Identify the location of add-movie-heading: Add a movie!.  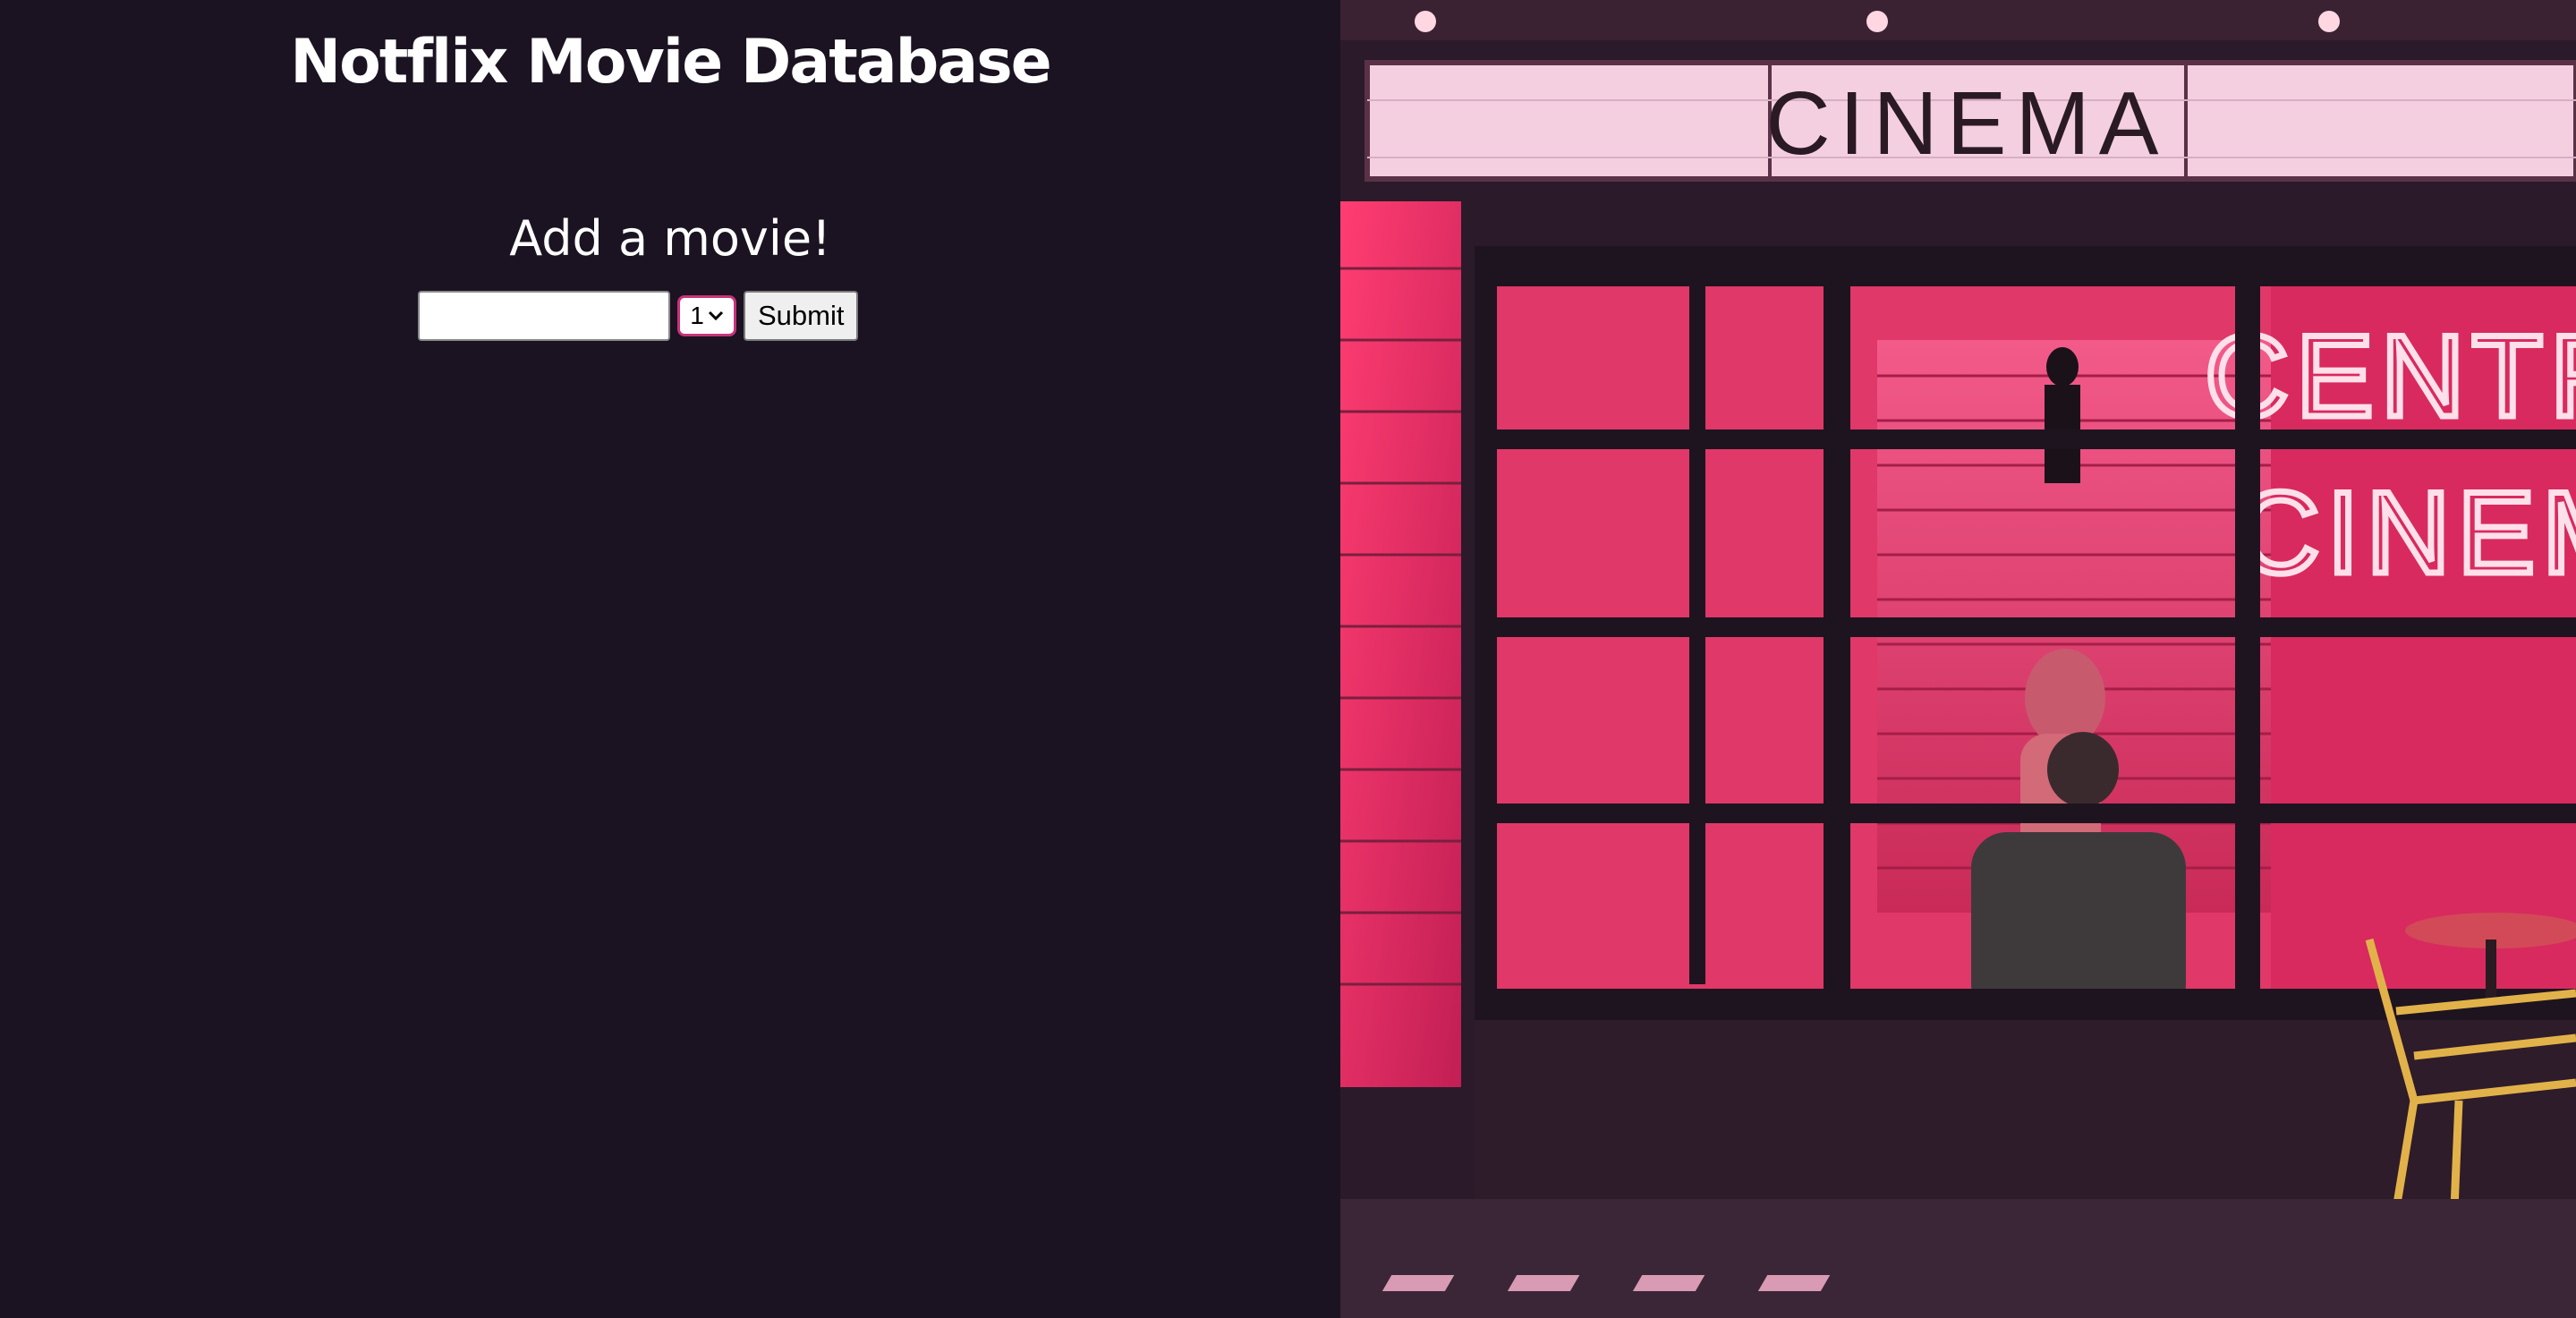
(670, 239).